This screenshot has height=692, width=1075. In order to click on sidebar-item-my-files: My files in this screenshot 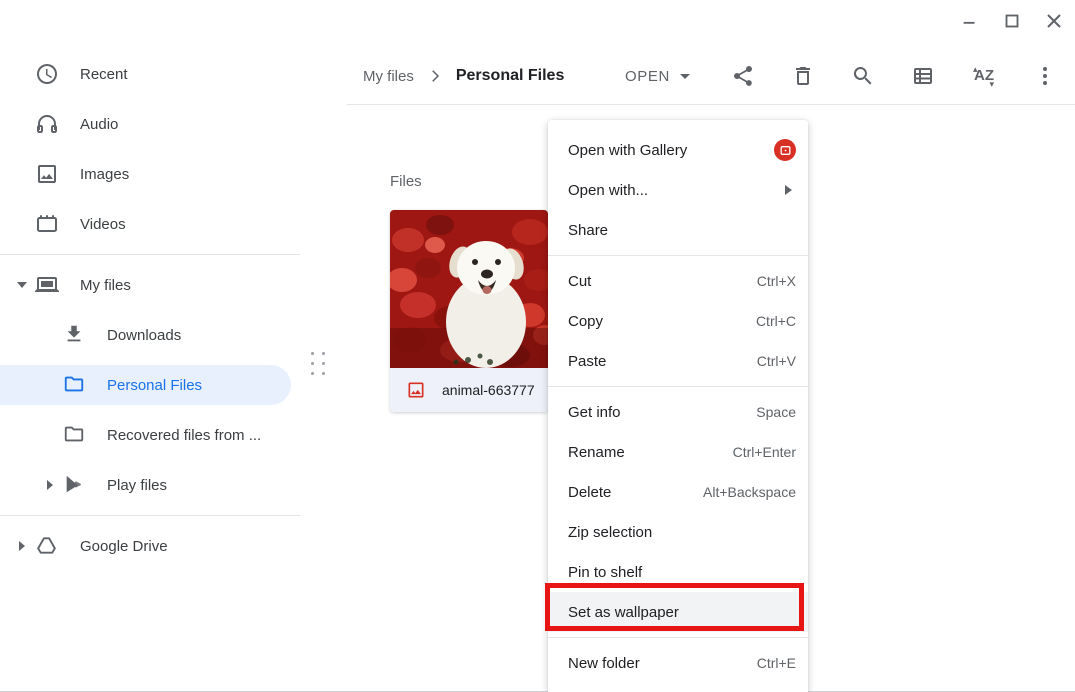, I will do `click(150, 285)`.